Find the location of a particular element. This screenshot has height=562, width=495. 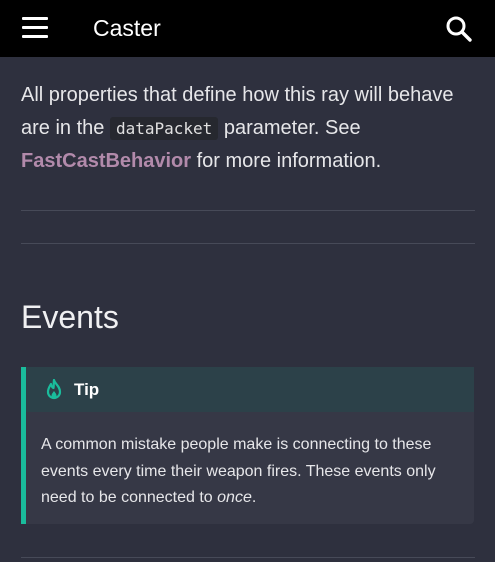

app-title: Caster is located at coordinates (127, 28).